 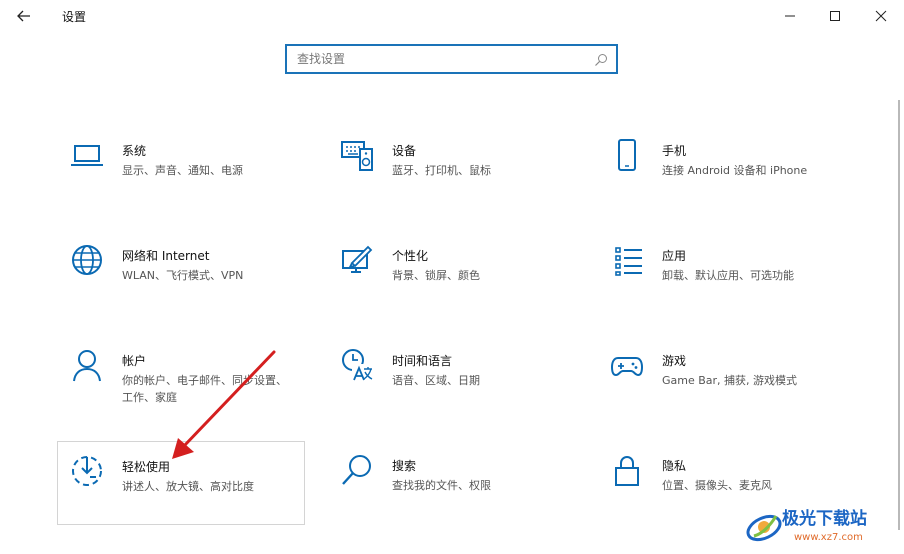 I want to click on tile-description: 位置、摄像头、麦克风, so click(x=717, y=485).